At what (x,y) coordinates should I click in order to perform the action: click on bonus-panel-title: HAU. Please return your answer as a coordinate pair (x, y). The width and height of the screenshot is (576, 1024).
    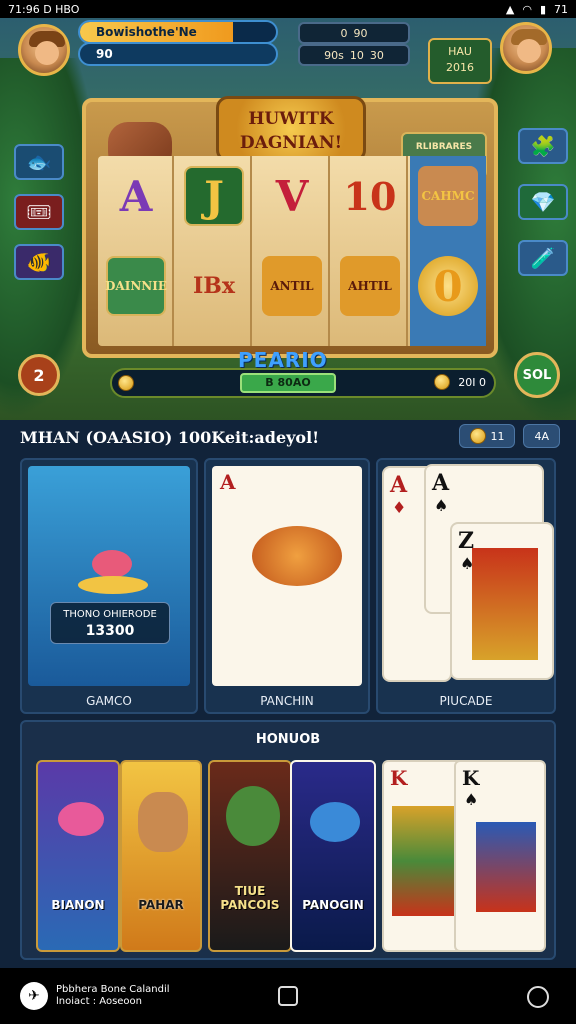
    Looking at the image, I should click on (460, 51).